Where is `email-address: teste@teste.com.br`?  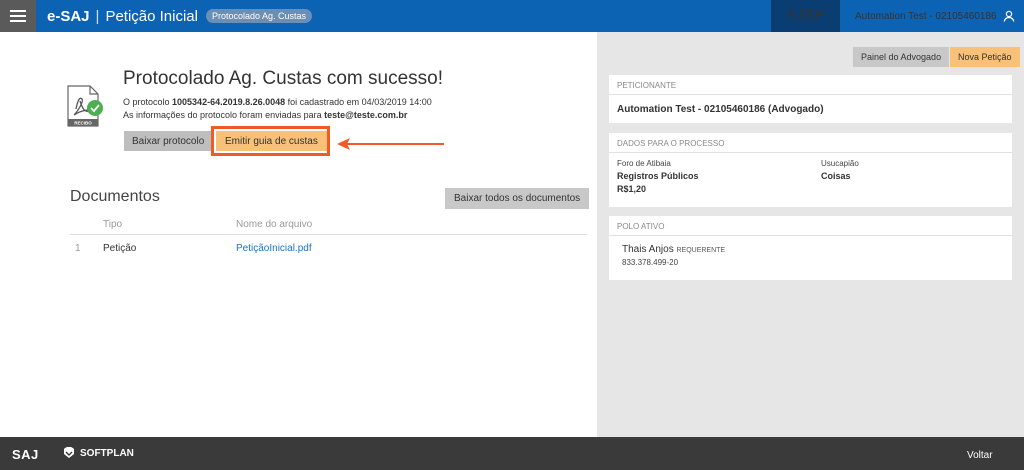
email-address: teste@teste.com.br is located at coordinates (366, 115).